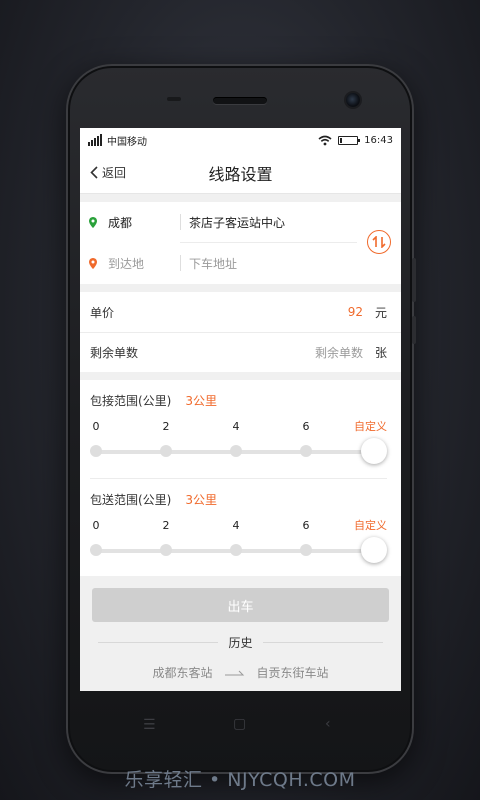 This screenshot has width=480, height=800. What do you see at coordinates (355, 312) in the screenshot?
I see `unit-price-input: 92` at bounding box center [355, 312].